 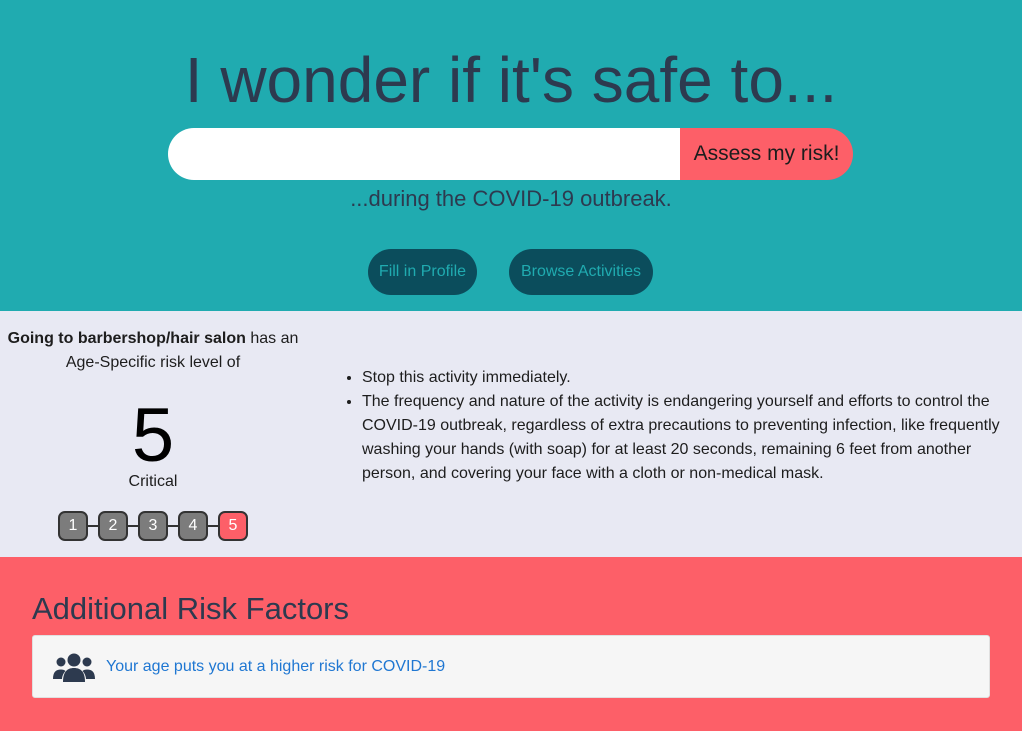 I want to click on risk-scale-step-1: 1, so click(x=73, y=526).